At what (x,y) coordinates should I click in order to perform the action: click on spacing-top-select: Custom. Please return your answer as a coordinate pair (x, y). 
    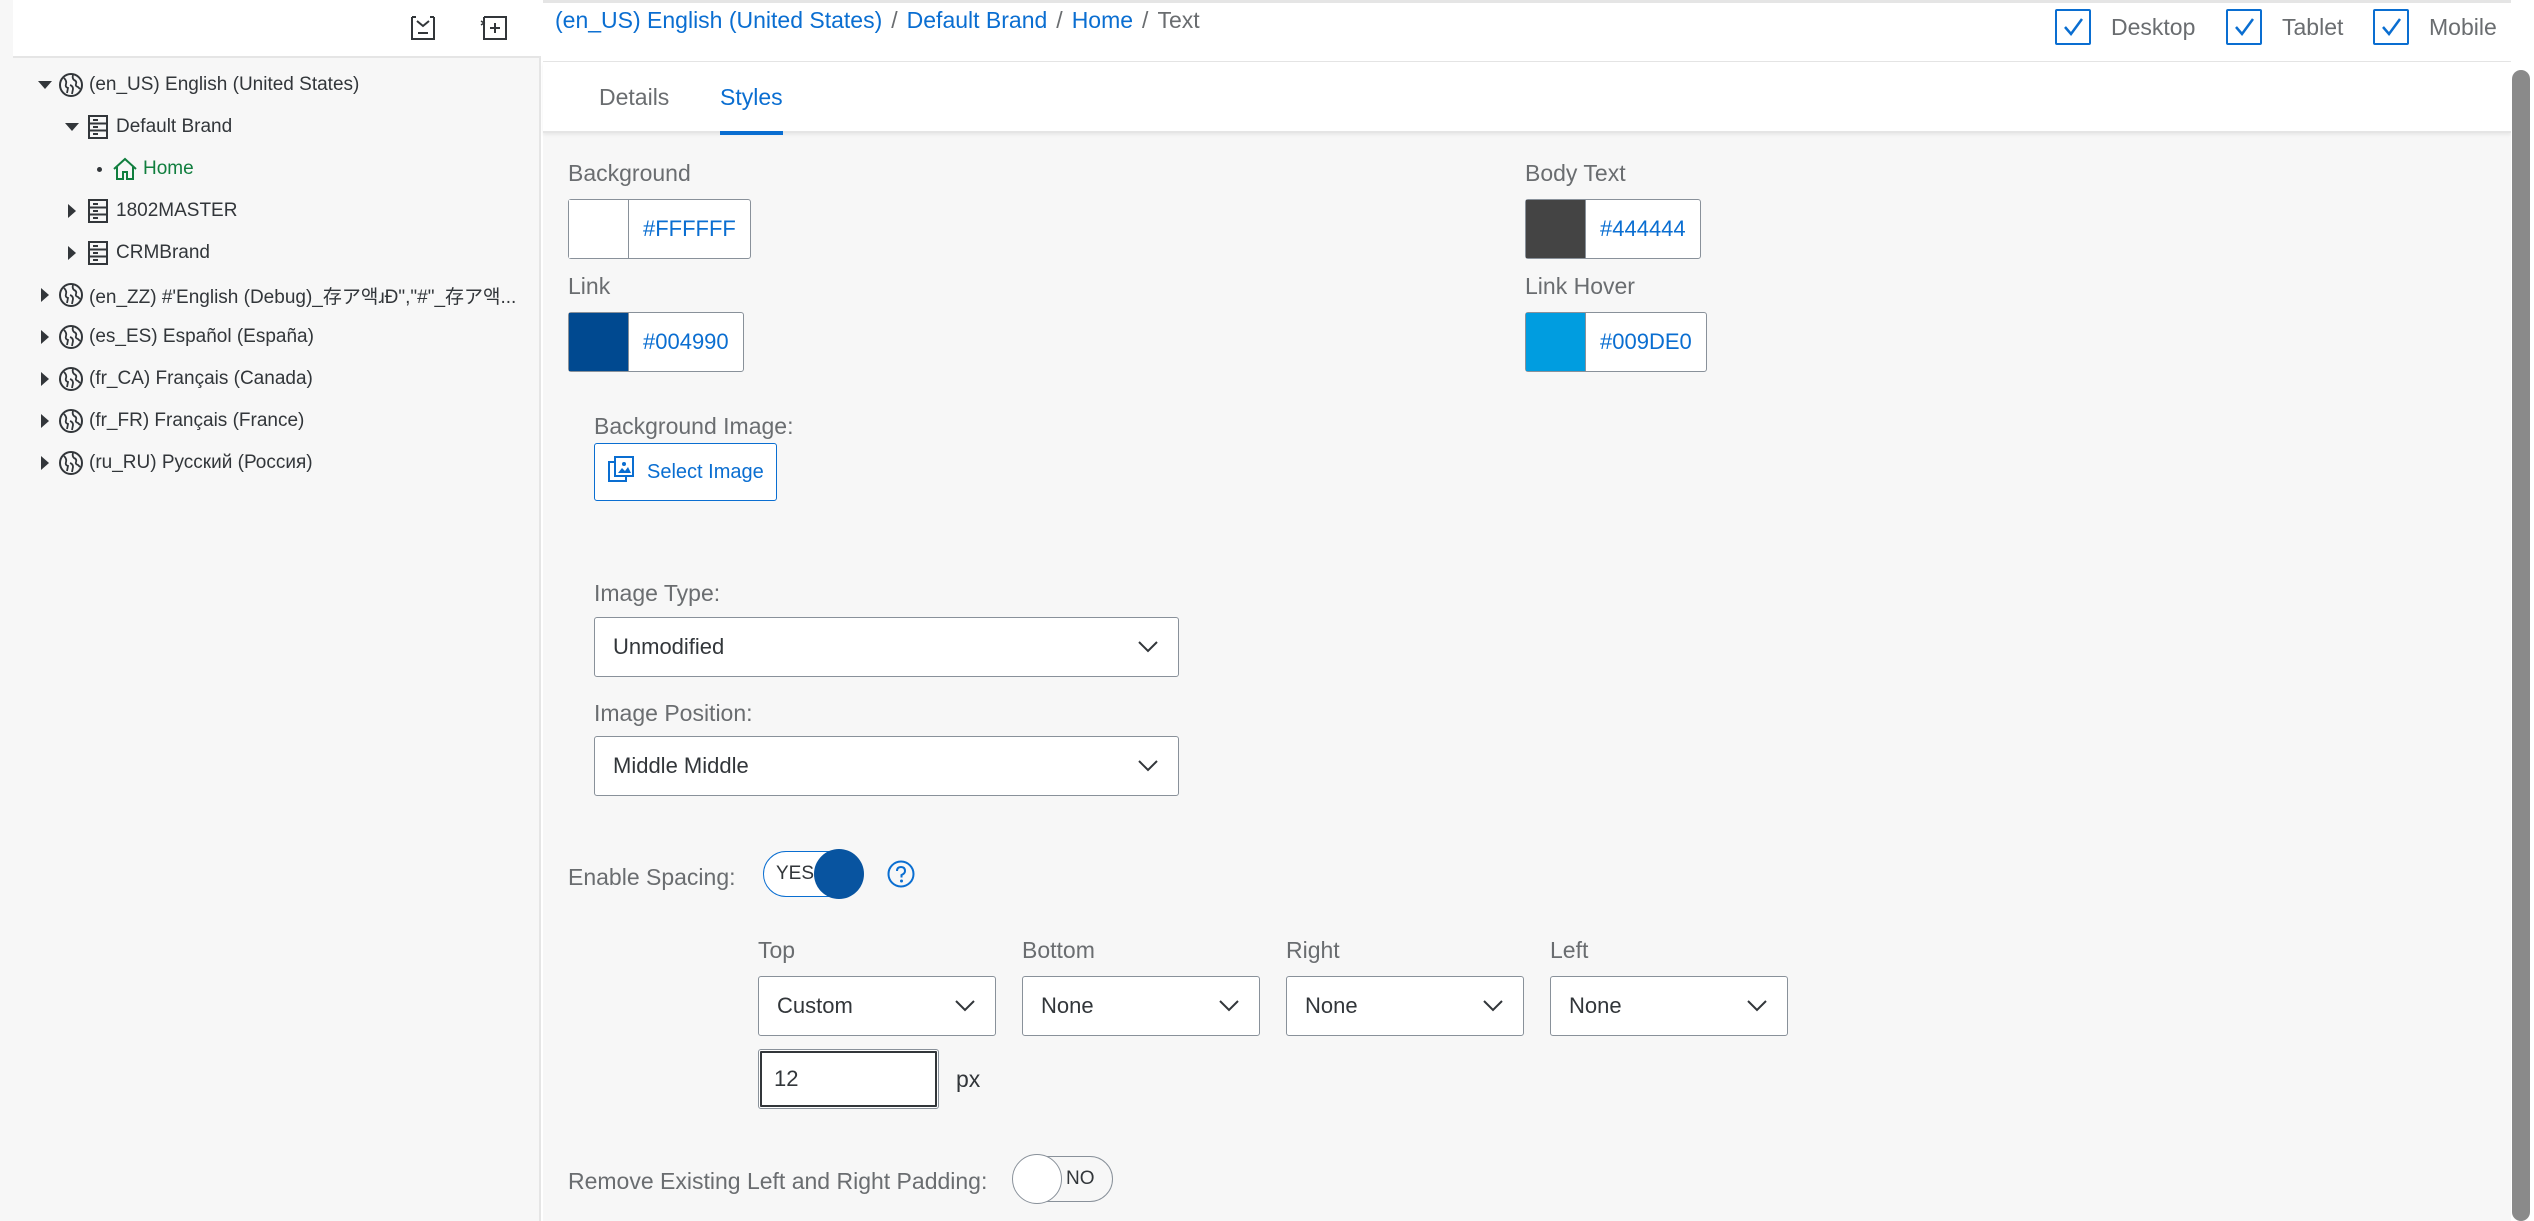
    Looking at the image, I should click on (877, 1006).